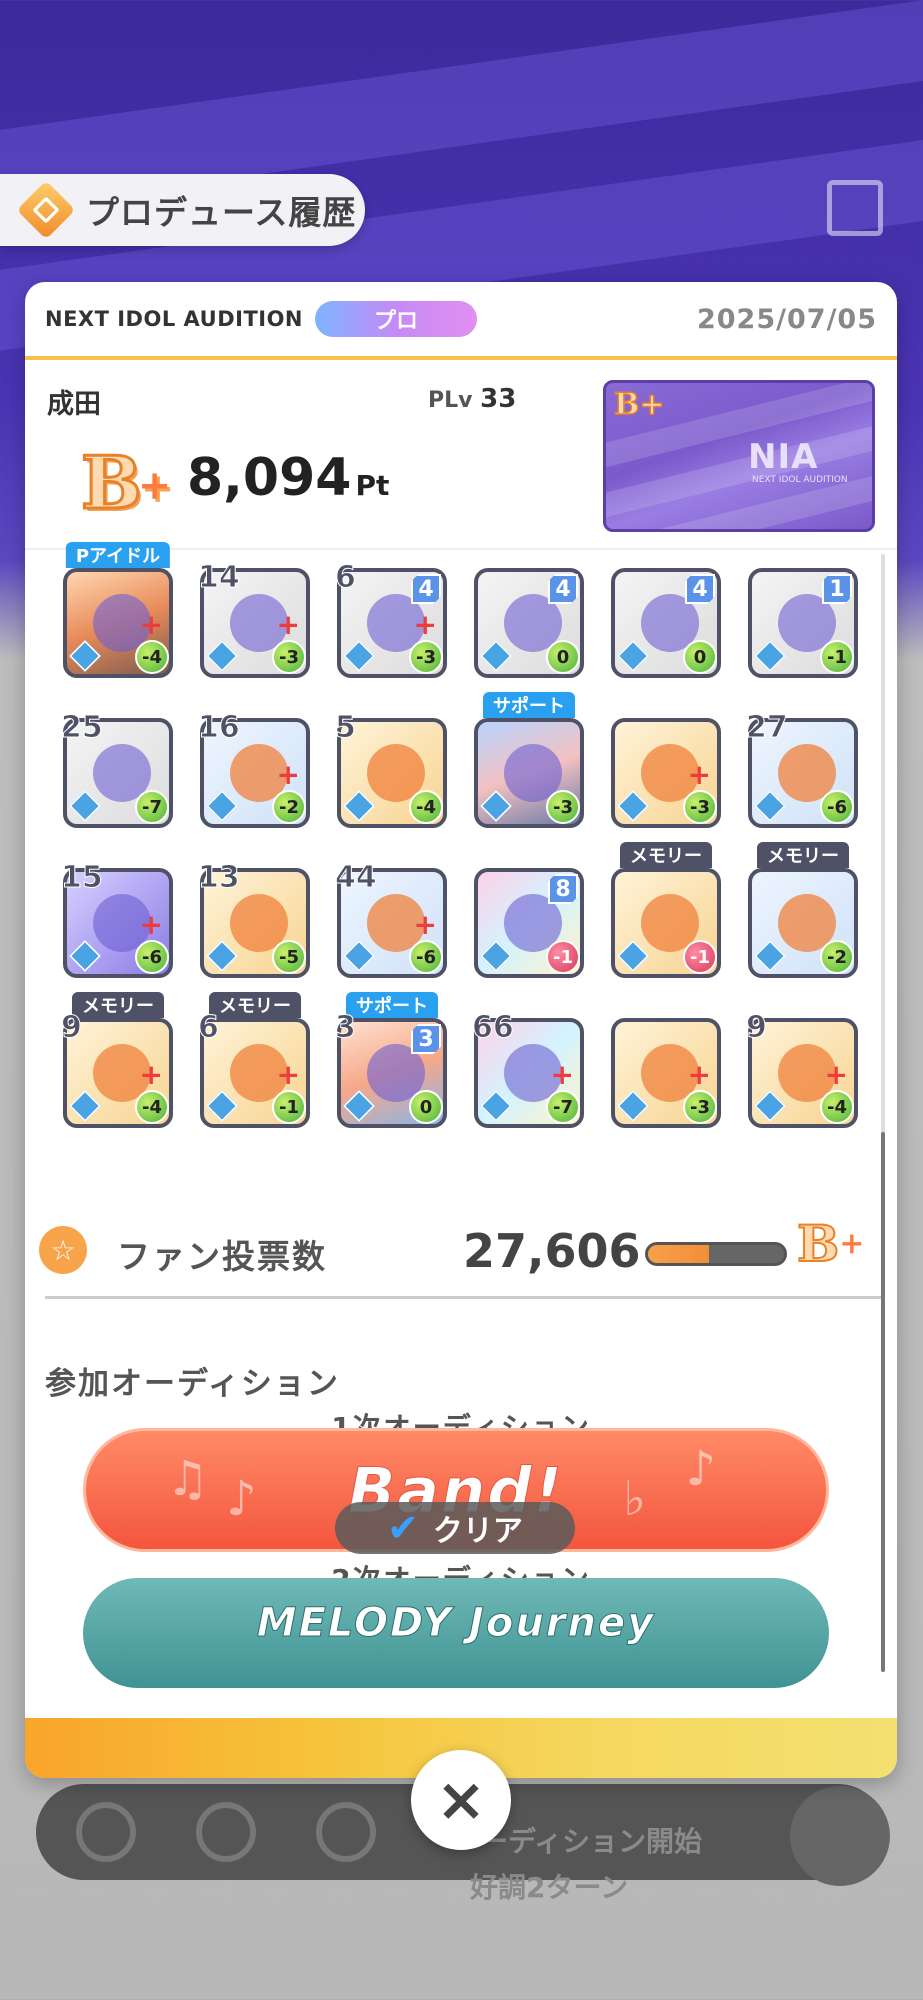  Describe the element at coordinates (63, 1250) in the screenshot. I see `star-icon: ☆` at that location.